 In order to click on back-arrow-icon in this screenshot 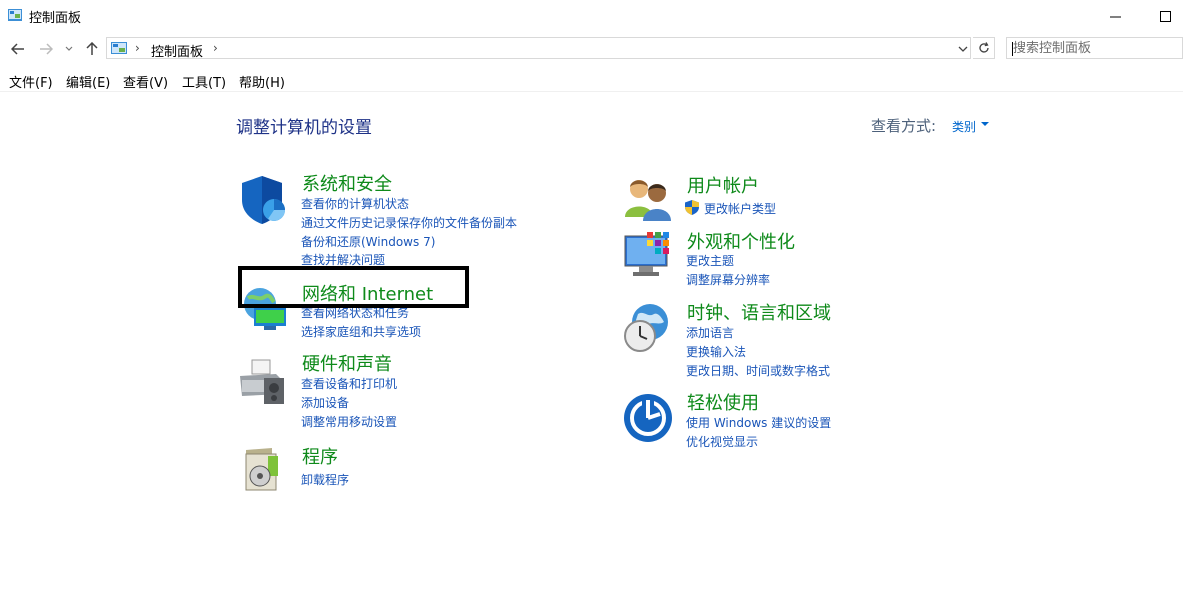, I will do `click(17, 49)`.